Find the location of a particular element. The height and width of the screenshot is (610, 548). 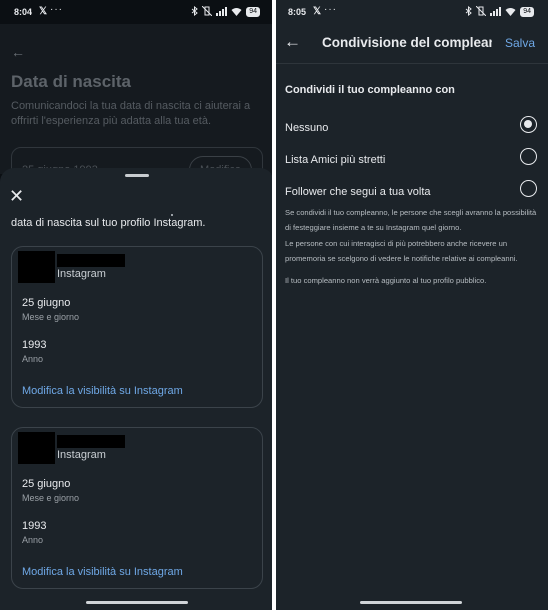

screen-separator is located at coordinates (274, 305).